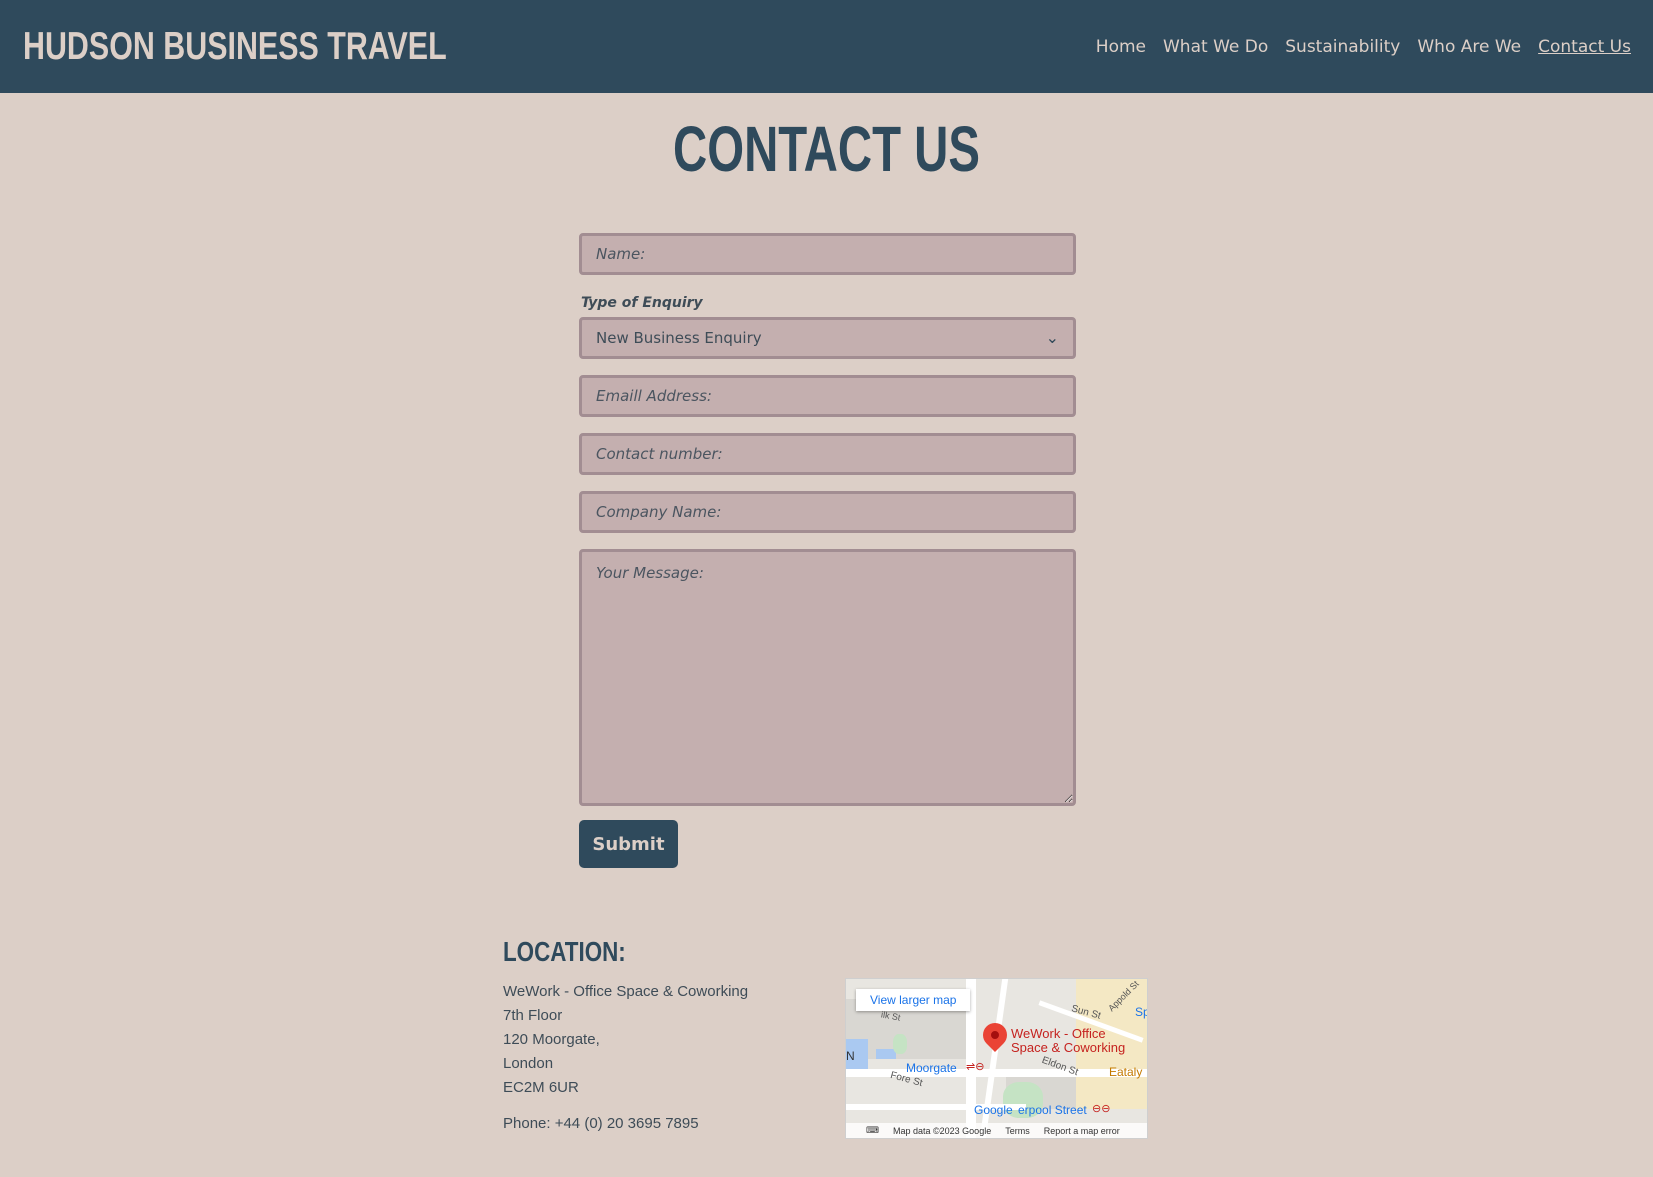 The height and width of the screenshot is (1177, 1653). Describe the element at coordinates (975, 1067) in the screenshot. I see `rail-icon: ⇌⊖` at that location.